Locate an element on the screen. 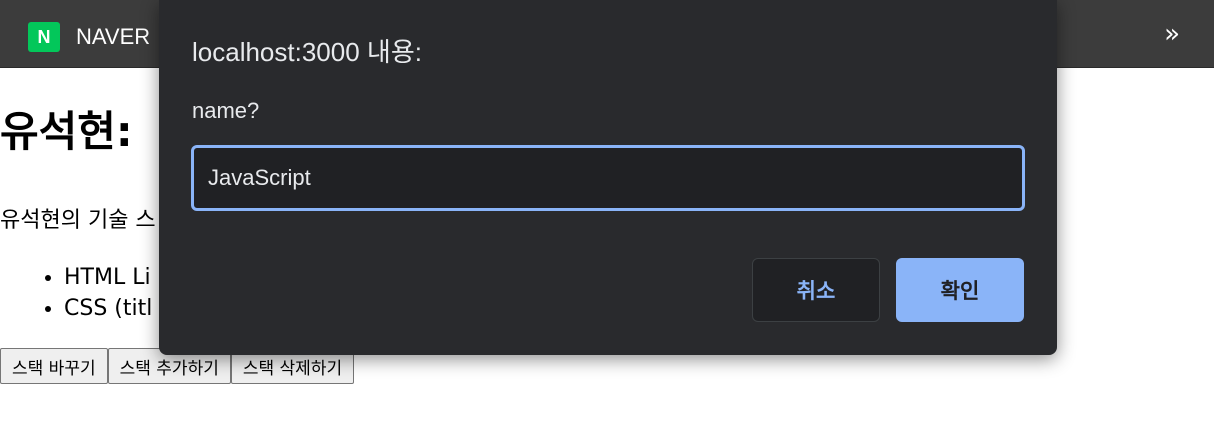 The image size is (1214, 442). prompt-input is located at coordinates (608, 178).